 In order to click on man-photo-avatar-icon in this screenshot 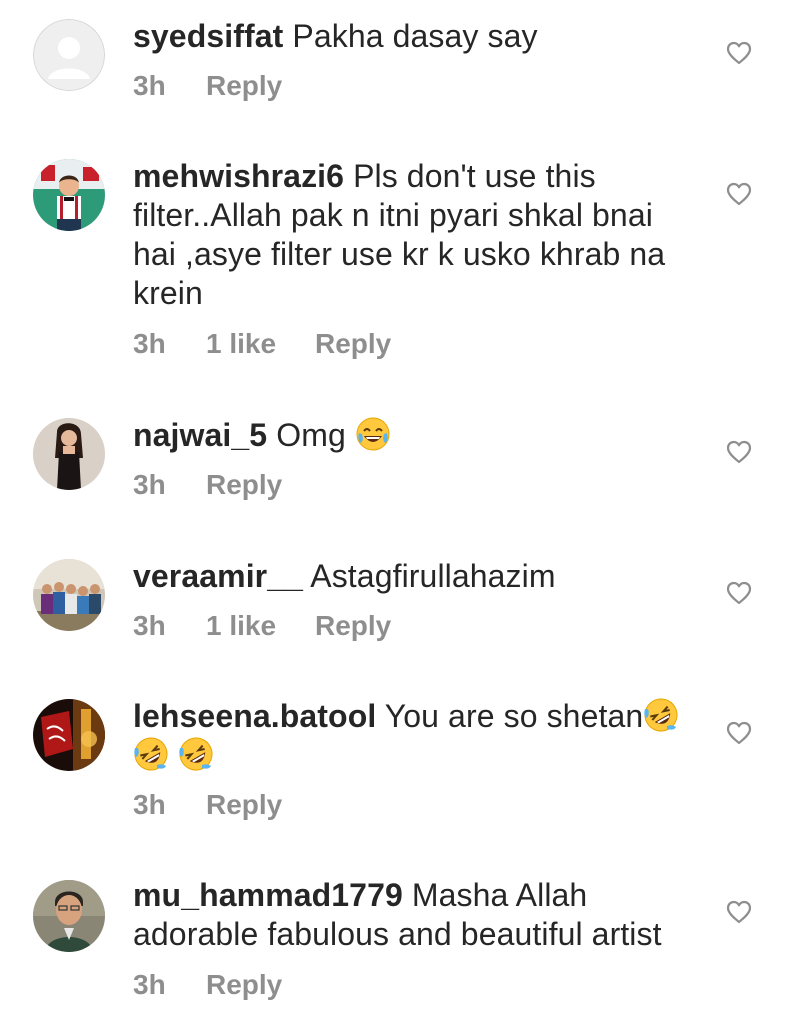, I will do `click(69, 916)`.